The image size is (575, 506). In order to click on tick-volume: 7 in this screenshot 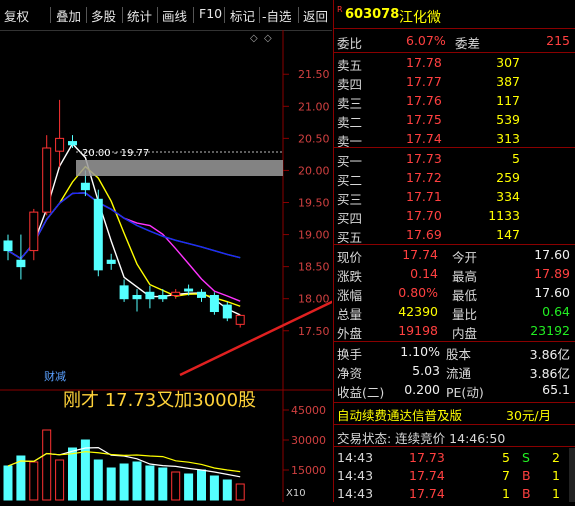, I will do `click(506, 475)`.